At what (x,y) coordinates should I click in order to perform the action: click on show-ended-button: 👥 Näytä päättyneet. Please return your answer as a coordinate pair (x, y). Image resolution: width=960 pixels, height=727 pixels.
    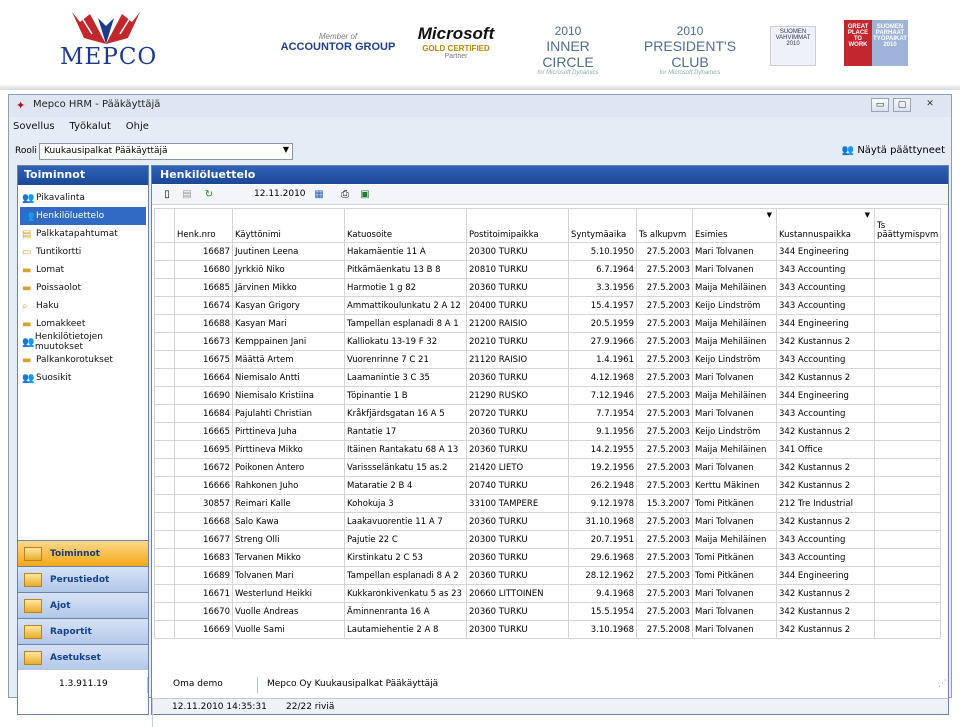
    Looking at the image, I should click on (893, 150).